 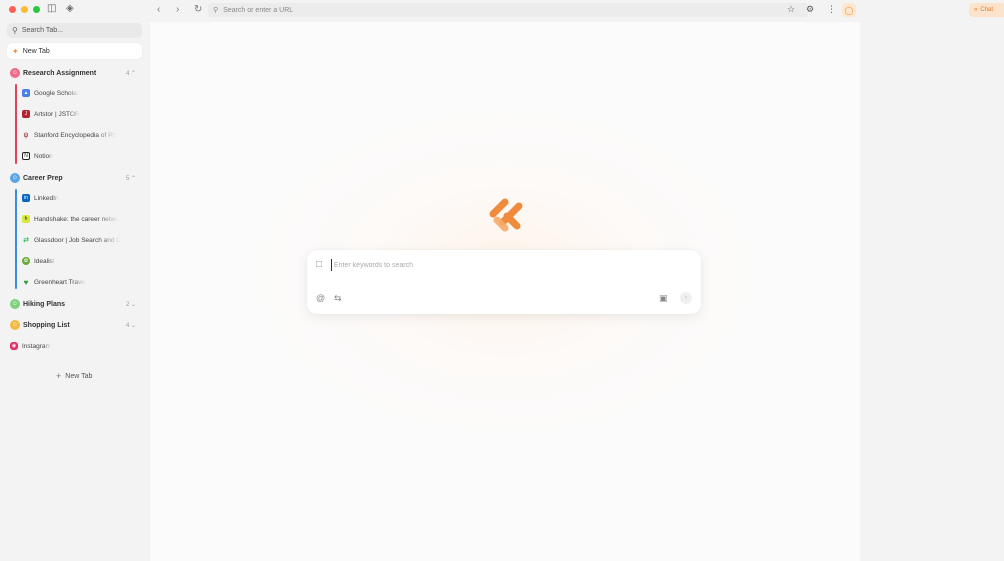 I want to click on tab-handshake: h Handshake: the career netwo, so click(x=81, y=219).